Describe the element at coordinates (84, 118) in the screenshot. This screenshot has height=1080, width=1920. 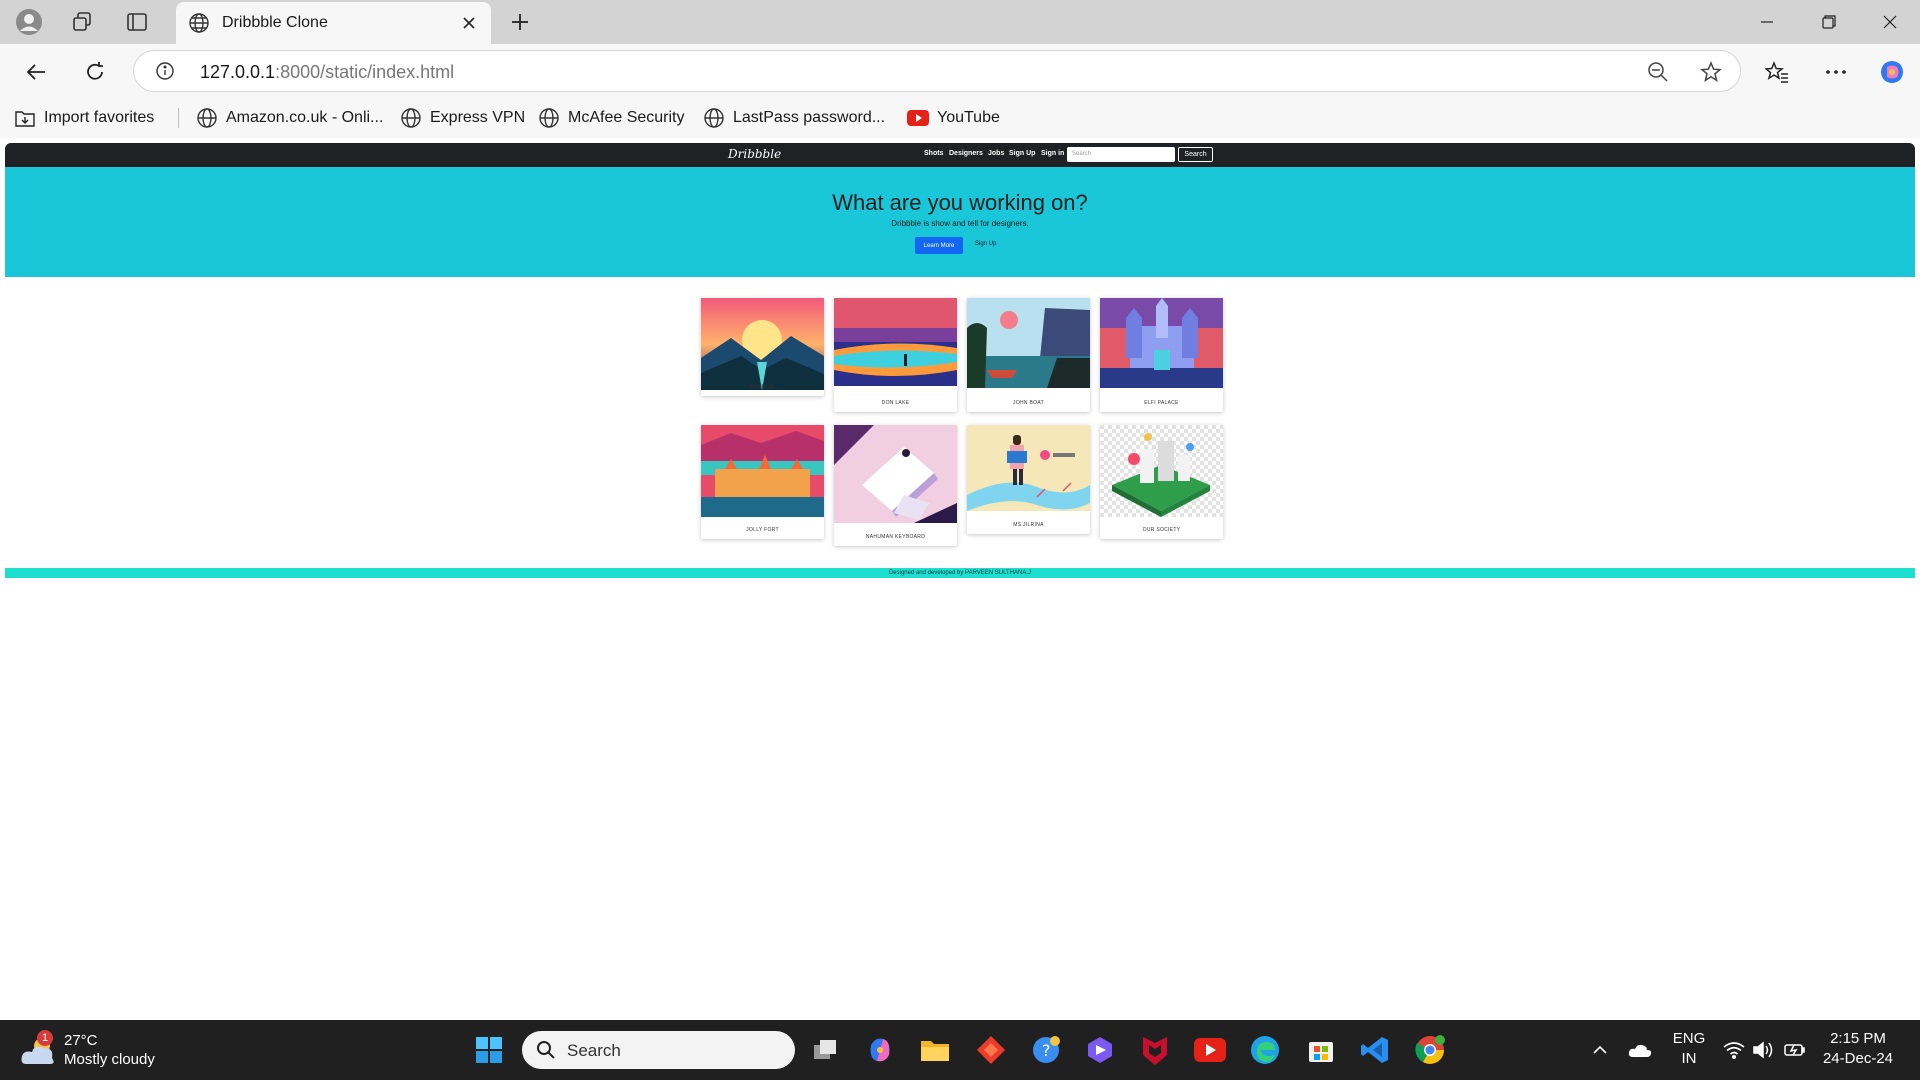
I see `fav-import-favorites: Import favorites` at that location.